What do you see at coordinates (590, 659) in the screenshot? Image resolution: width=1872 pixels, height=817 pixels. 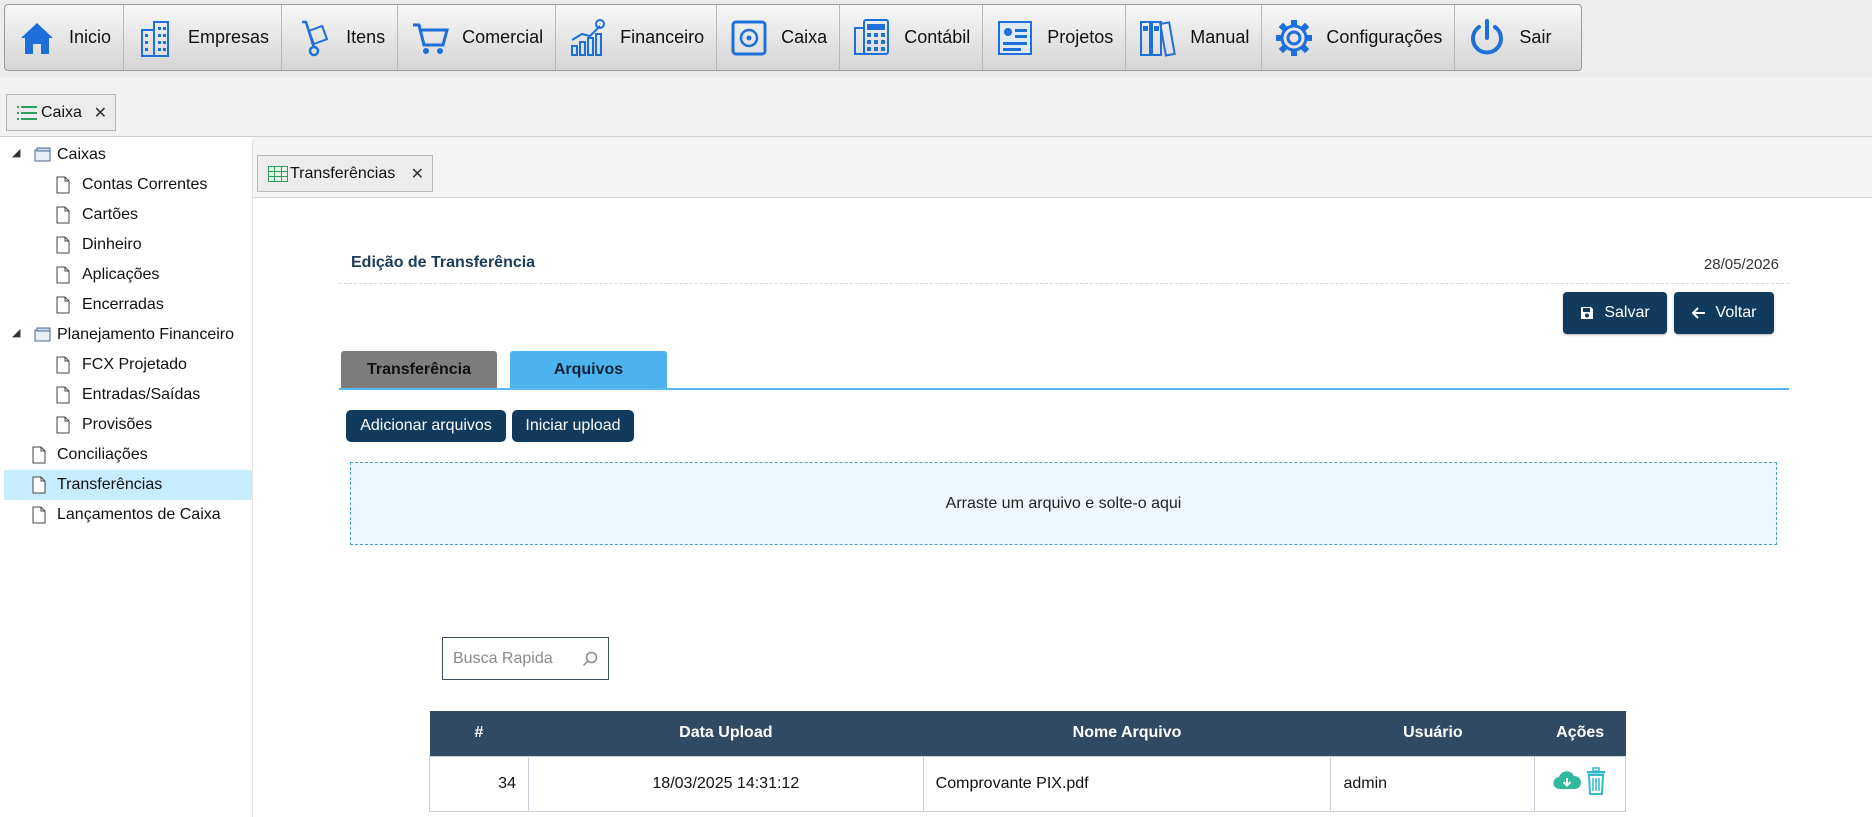 I see `search-icon` at bounding box center [590, 659].